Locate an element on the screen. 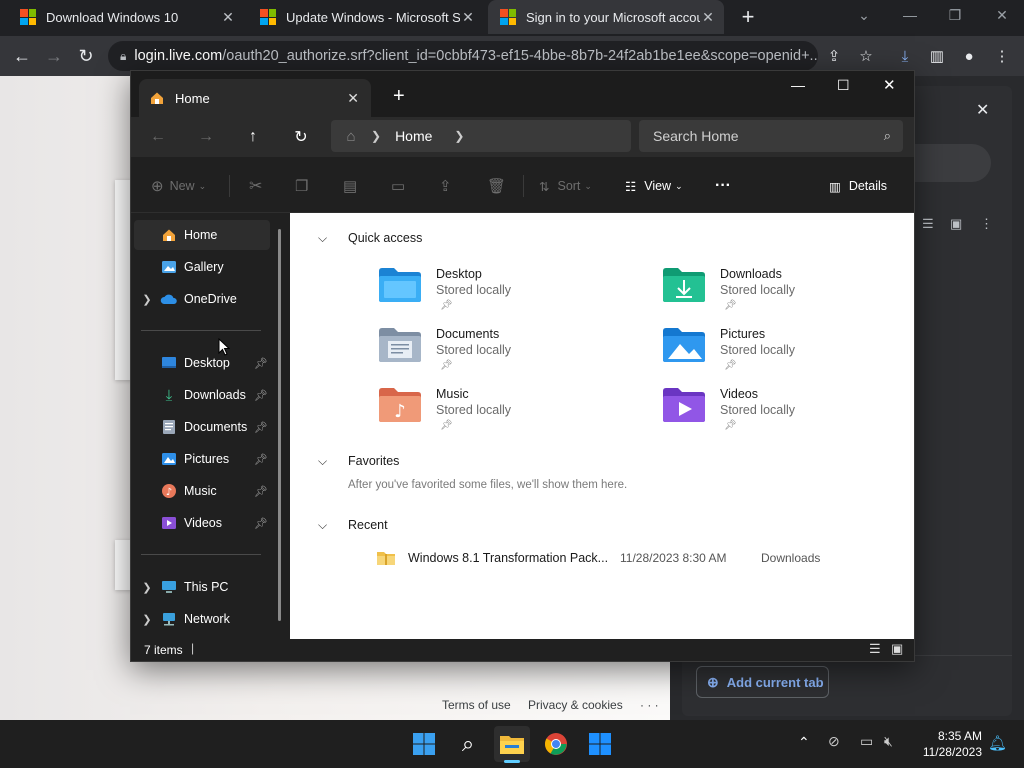 The height and width of the screenshot is (768, 1024). reload-icon: ↻ is located at coordinates (86, 56).